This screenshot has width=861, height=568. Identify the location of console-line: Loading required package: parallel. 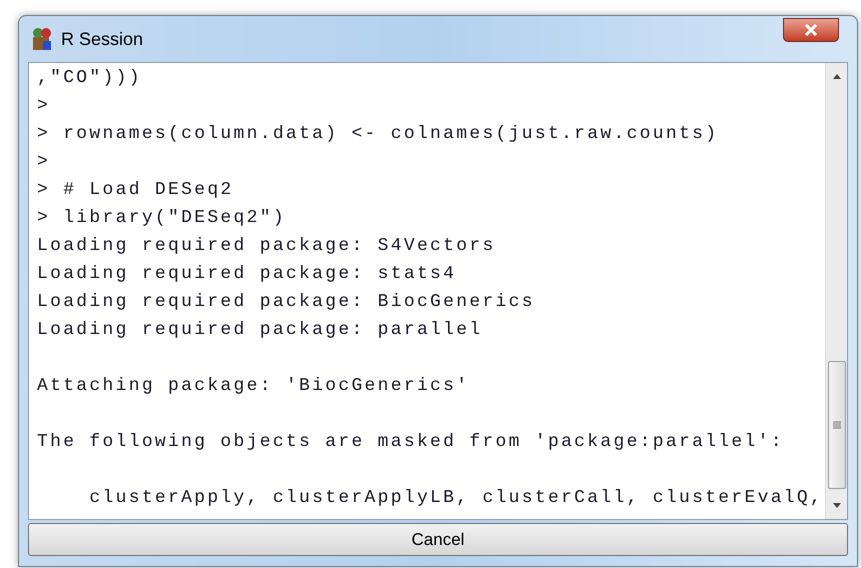
(260, 330).